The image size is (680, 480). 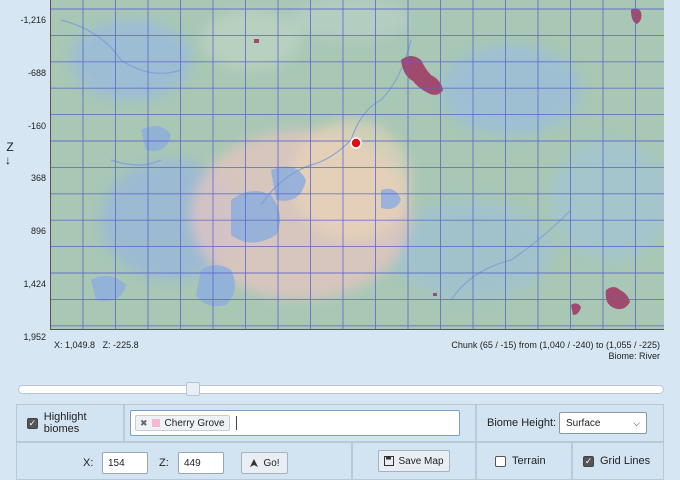 I want to click on remove-tag-icon: ✖, so click(x=144, y=423).